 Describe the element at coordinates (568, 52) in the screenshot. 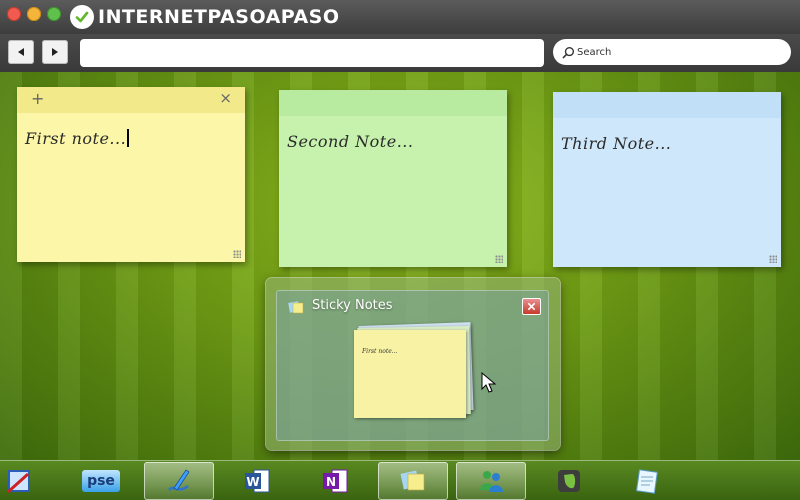

I see `search-icon` at that location.